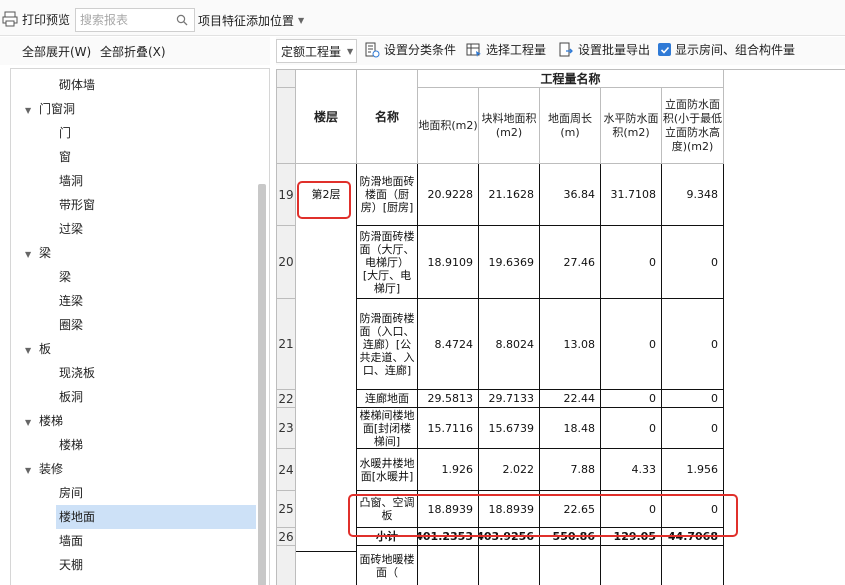 This screenshot has height=585, width=845. I want to click on print-preview-button: 打印预览, so click(35, 19).